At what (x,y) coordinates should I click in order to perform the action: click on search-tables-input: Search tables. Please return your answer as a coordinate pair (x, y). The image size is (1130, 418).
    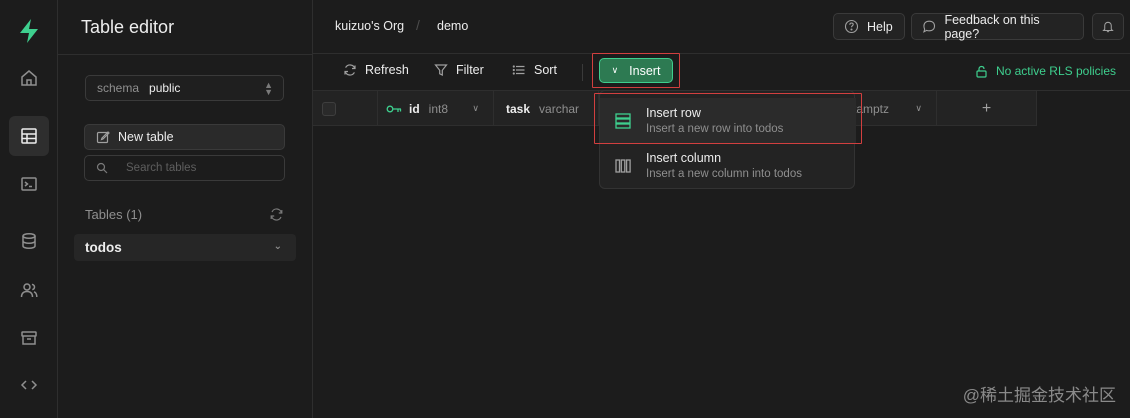
    Looking at the image, I should click on (184, 168).